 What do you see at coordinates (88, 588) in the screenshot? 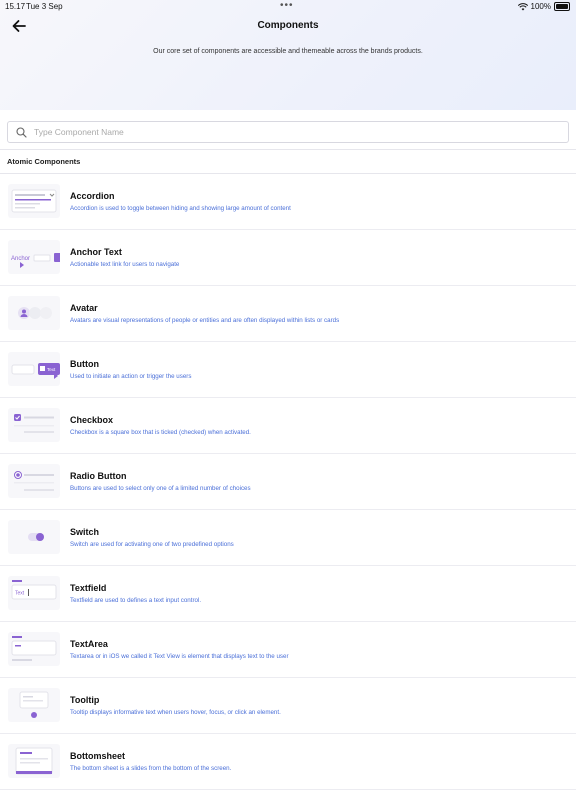
I see `component-name: Textfield` at bounding box center [88, 588].